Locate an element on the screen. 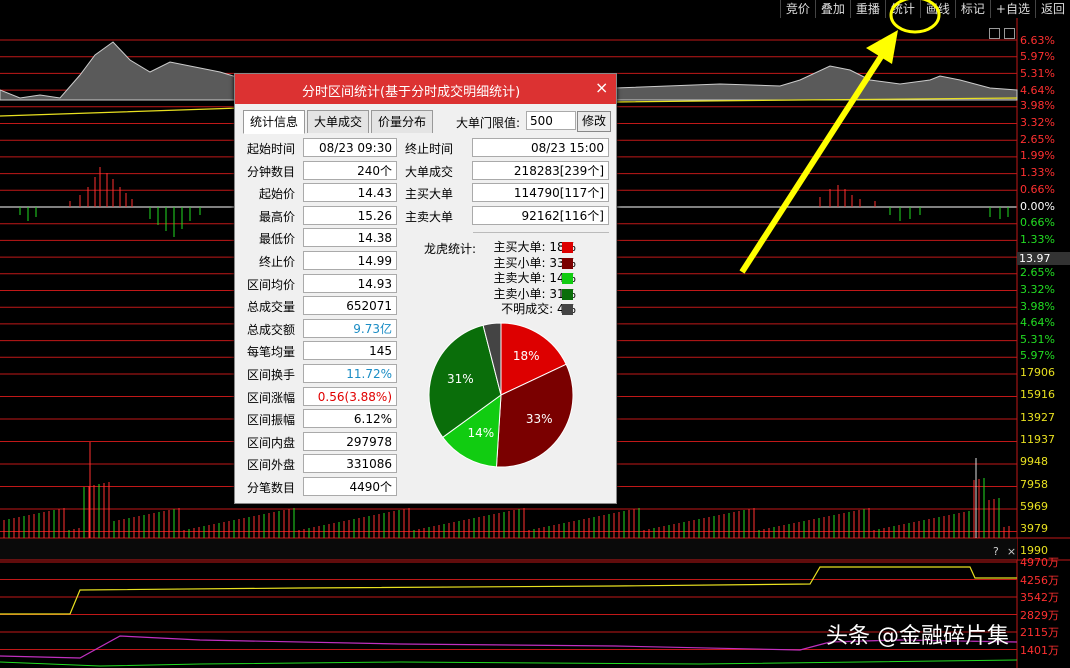 The height and width of the screenshot is (668, 1070). indicator-header is located at coordinates (508, 549).